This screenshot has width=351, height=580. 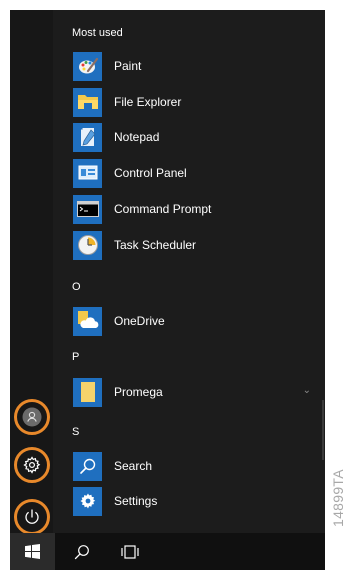 I want to click on app-label: Notepad, so click(x=137, y=137).